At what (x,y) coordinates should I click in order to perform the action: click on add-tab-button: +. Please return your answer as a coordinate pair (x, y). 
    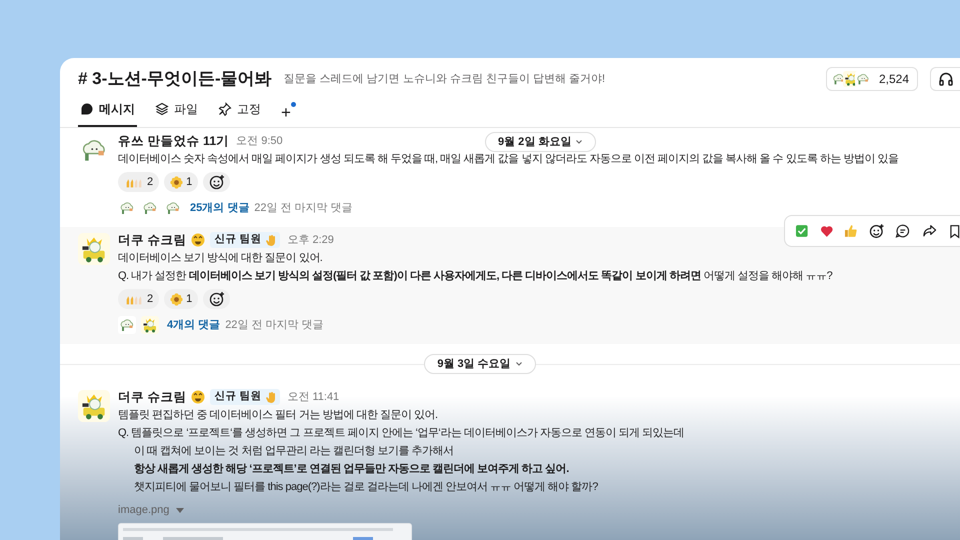
    Looking at the image, I should click on (286, 115).